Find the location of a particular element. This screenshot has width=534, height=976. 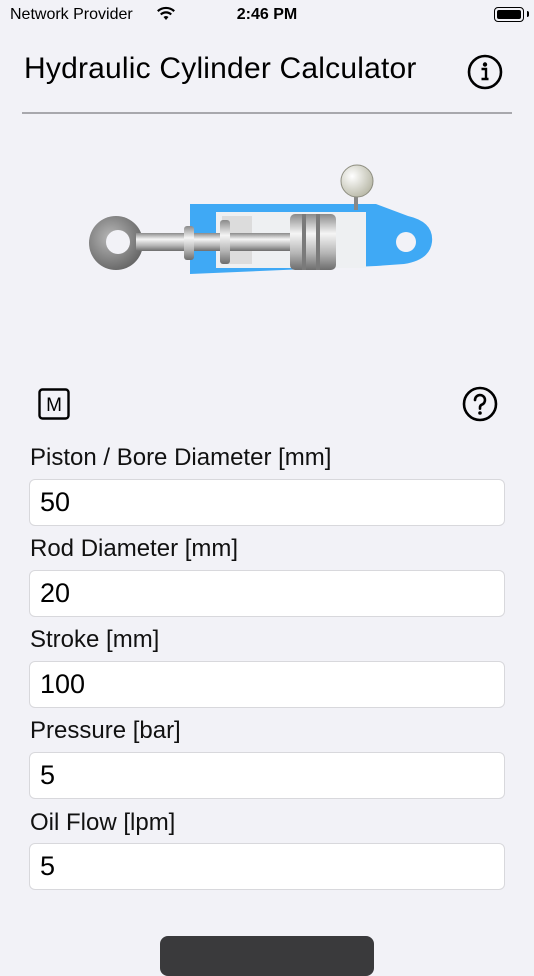

hydraulic-cylinder-illustration is located at coordinates (261, 219).